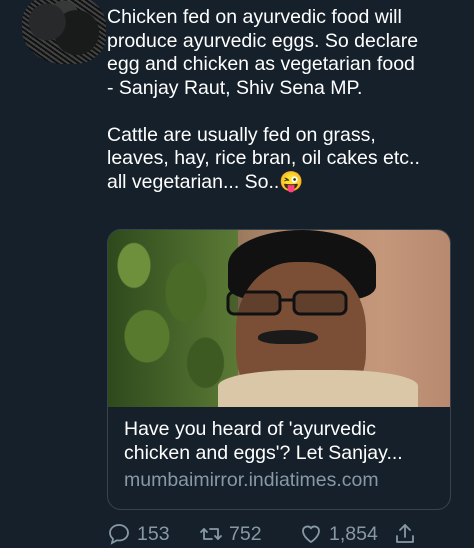 This screenshot has width=474, height=548. I want to click on retweet-count: 752, so click(245, 533).